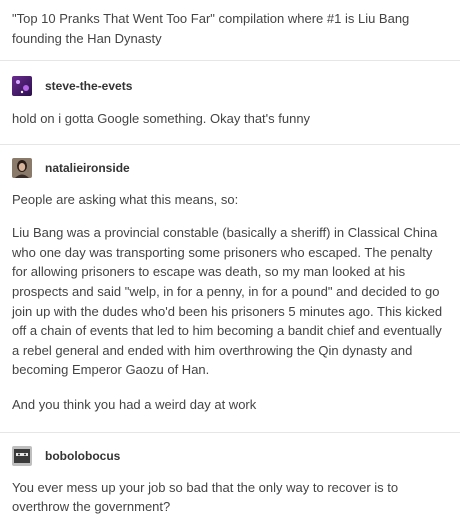 This screenshot has height=517, width=460. I want to click on username: natalieironside, so click(87, 168).